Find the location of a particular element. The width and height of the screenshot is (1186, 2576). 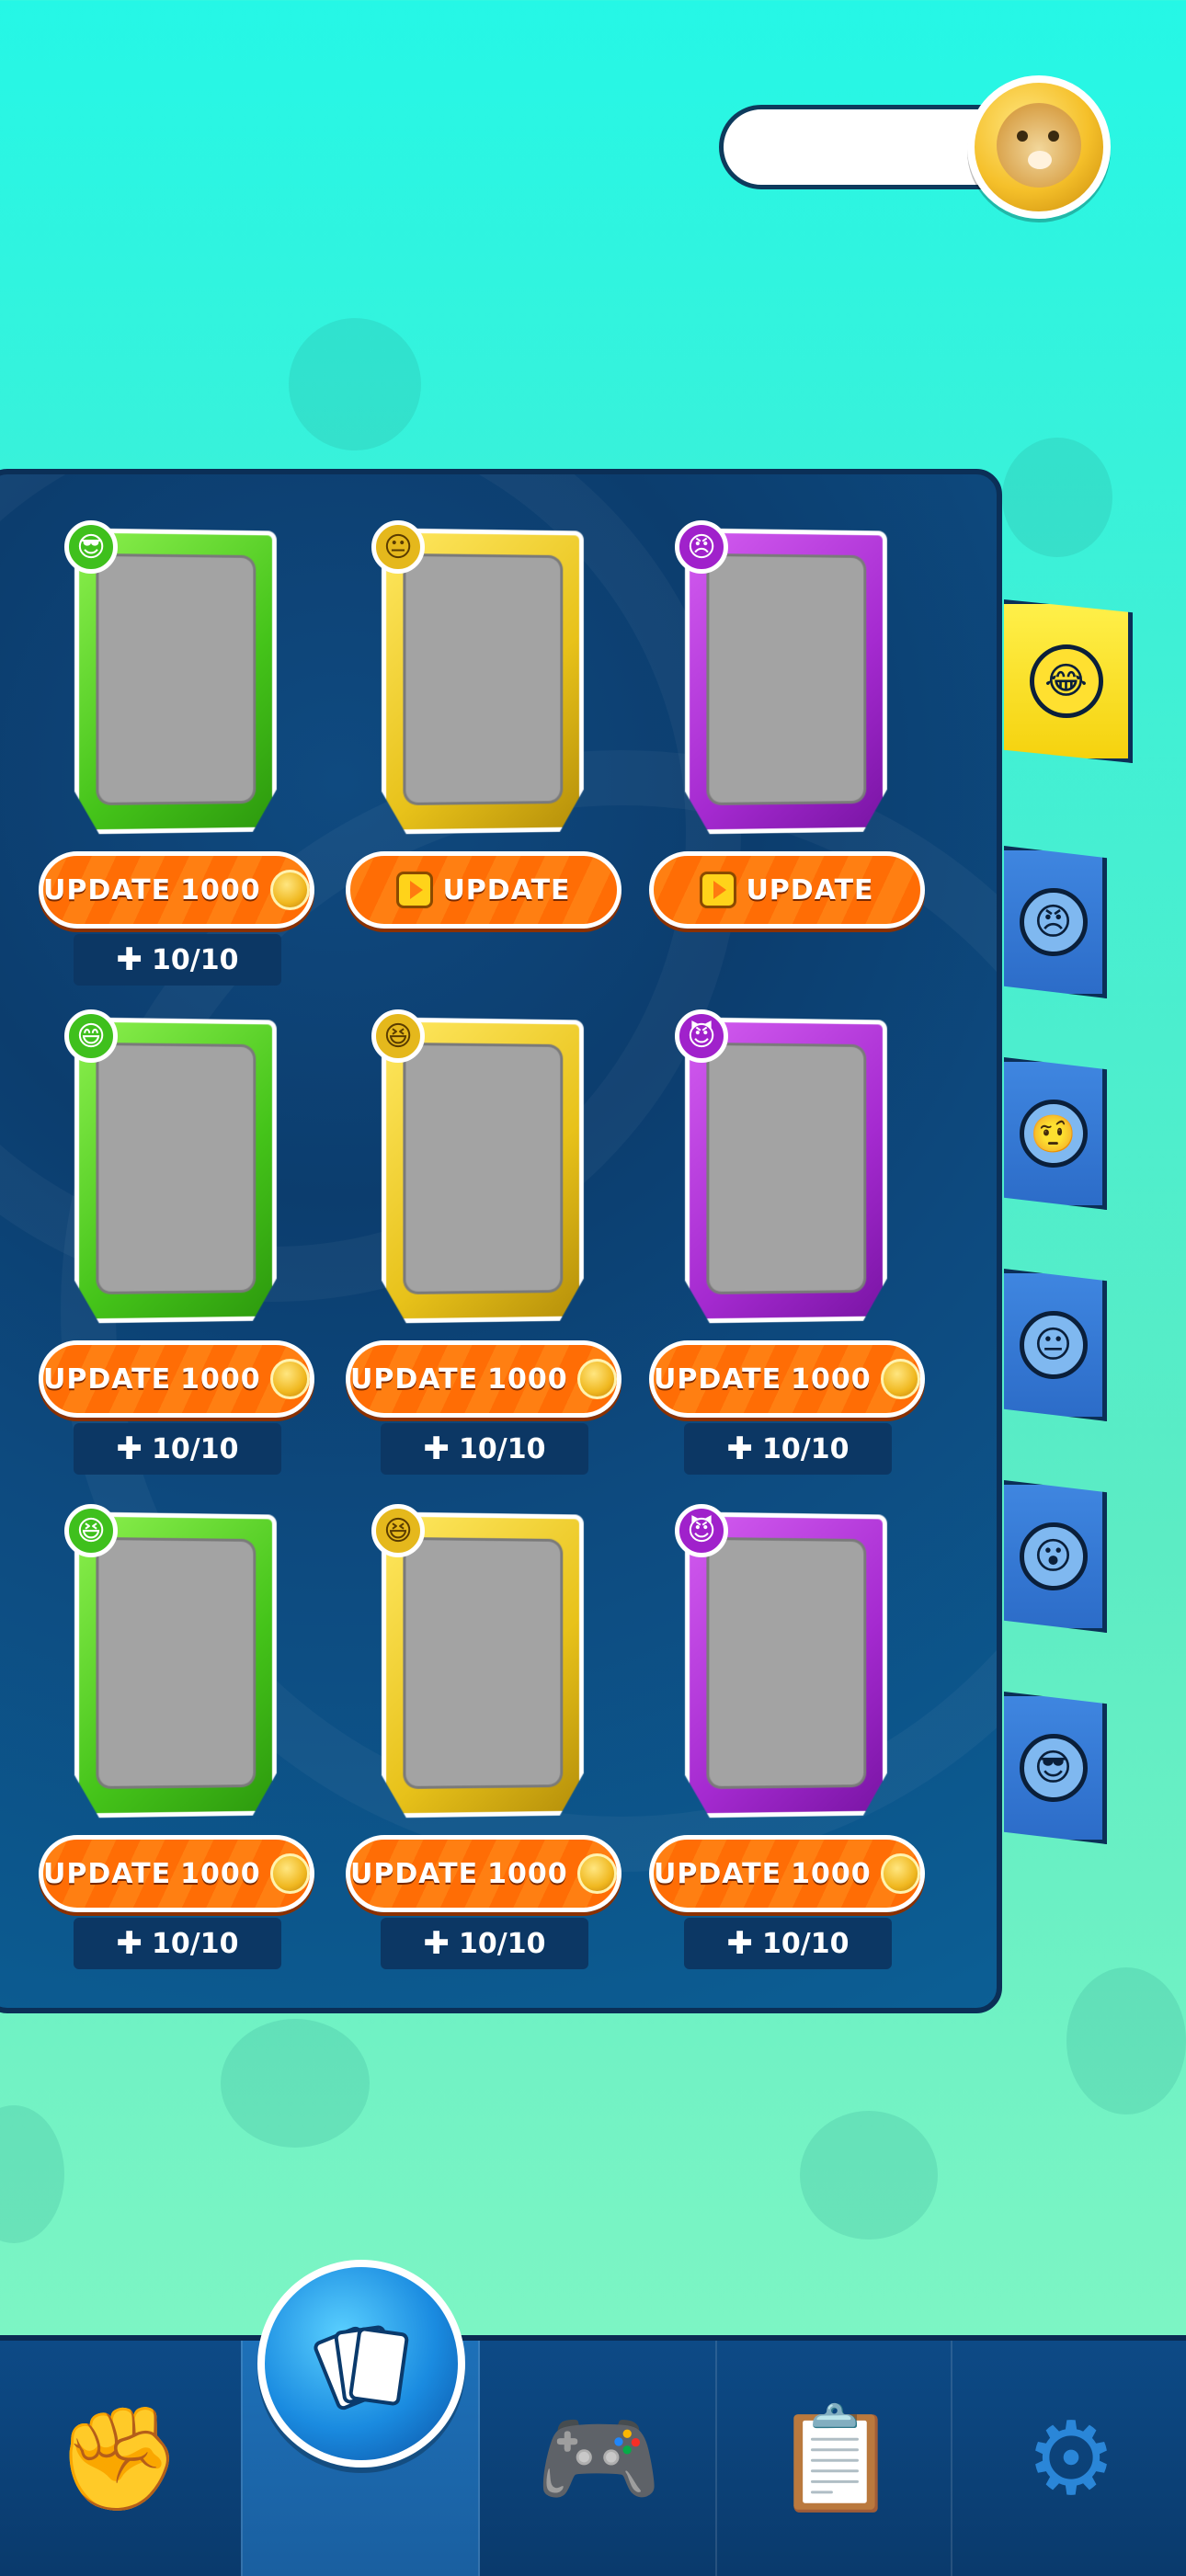

cards-icon is located at coordinates (361, 2363).